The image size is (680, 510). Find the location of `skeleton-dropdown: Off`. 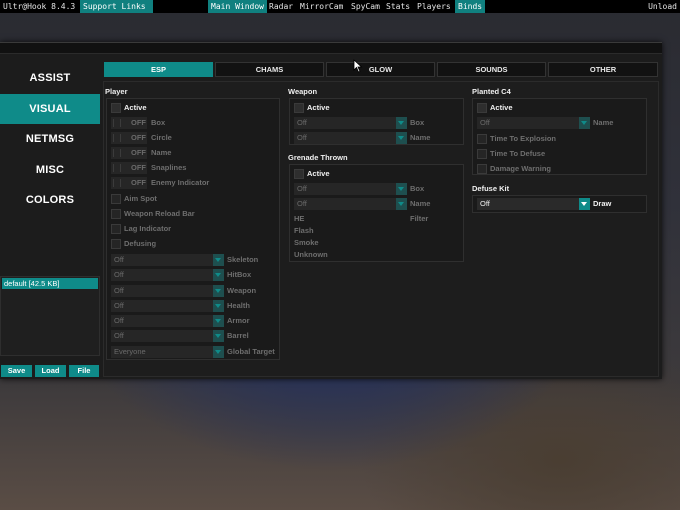

skeleton-dropdown: Off is located at coordinates (167, 260).